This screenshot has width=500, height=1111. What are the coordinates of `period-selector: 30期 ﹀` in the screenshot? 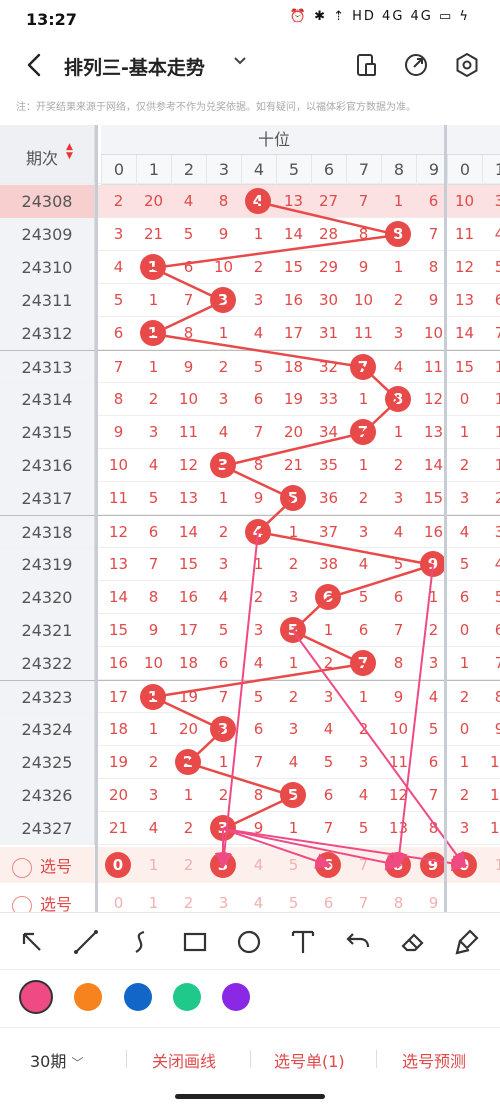 It's located at (56, 1060).